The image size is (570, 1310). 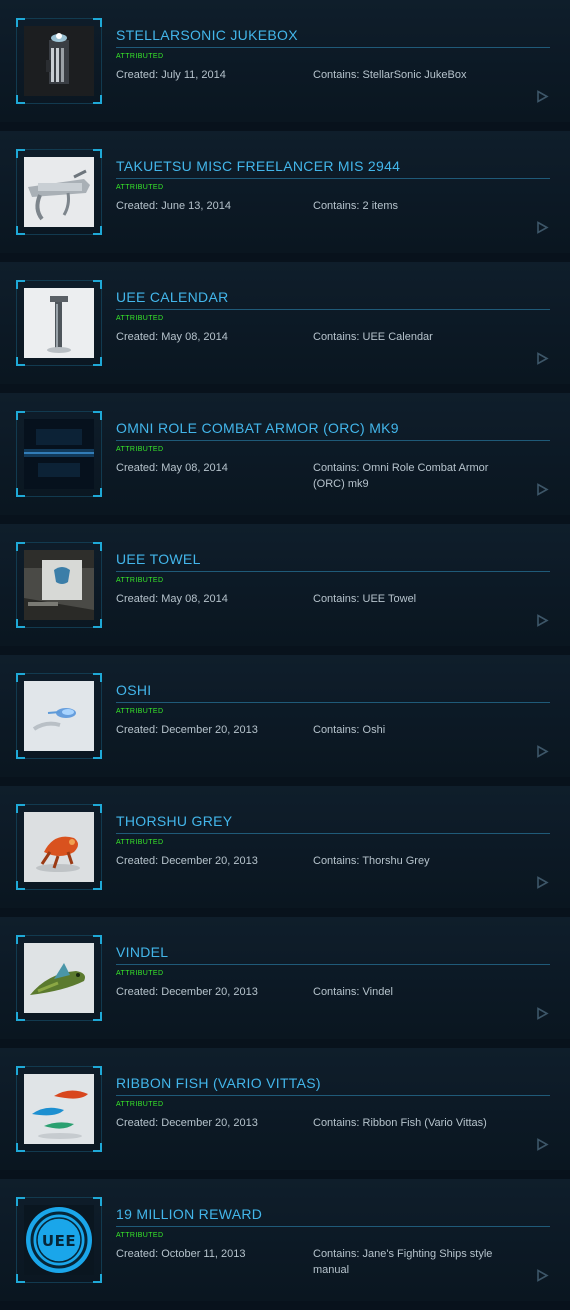 I want to click on uee-logo-text: UEE, so click(x=59, y=1241).